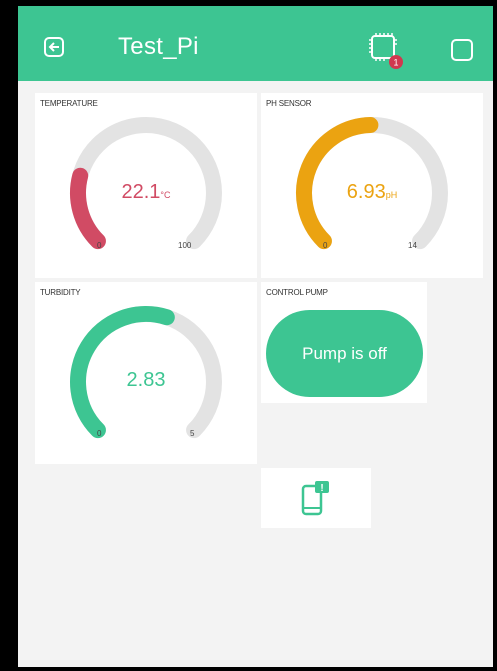 This screenshot has height=671, width=497. I want to click on control-pump-widget: CONTROL PUMP Pump is off, so click(344, 342).